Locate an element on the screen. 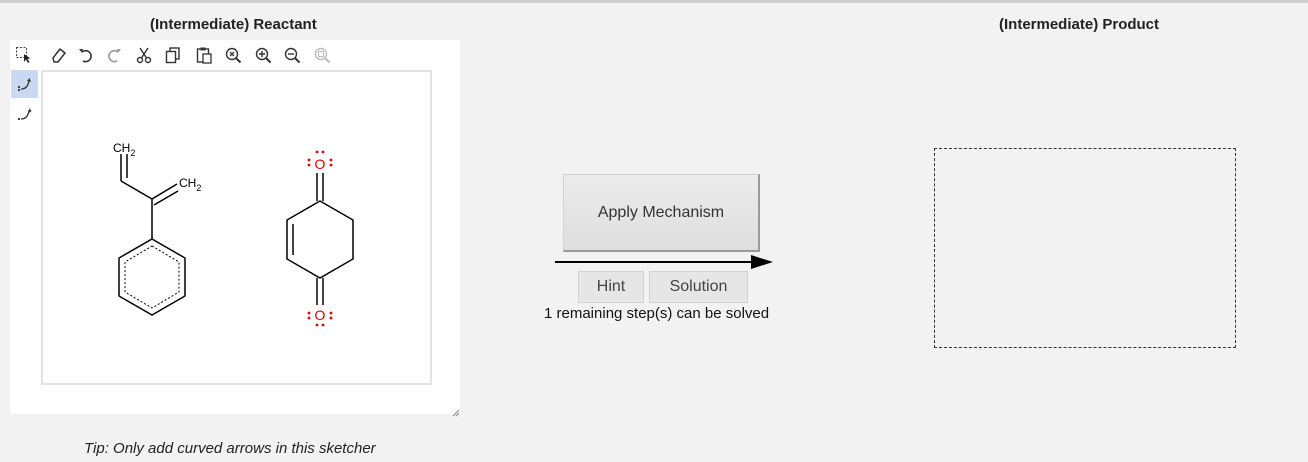 The width and height of the screenshot is (1308, 462). remaining-steps-text: 1 remaining step(s) can be solved is located at coordinates (657, 313).